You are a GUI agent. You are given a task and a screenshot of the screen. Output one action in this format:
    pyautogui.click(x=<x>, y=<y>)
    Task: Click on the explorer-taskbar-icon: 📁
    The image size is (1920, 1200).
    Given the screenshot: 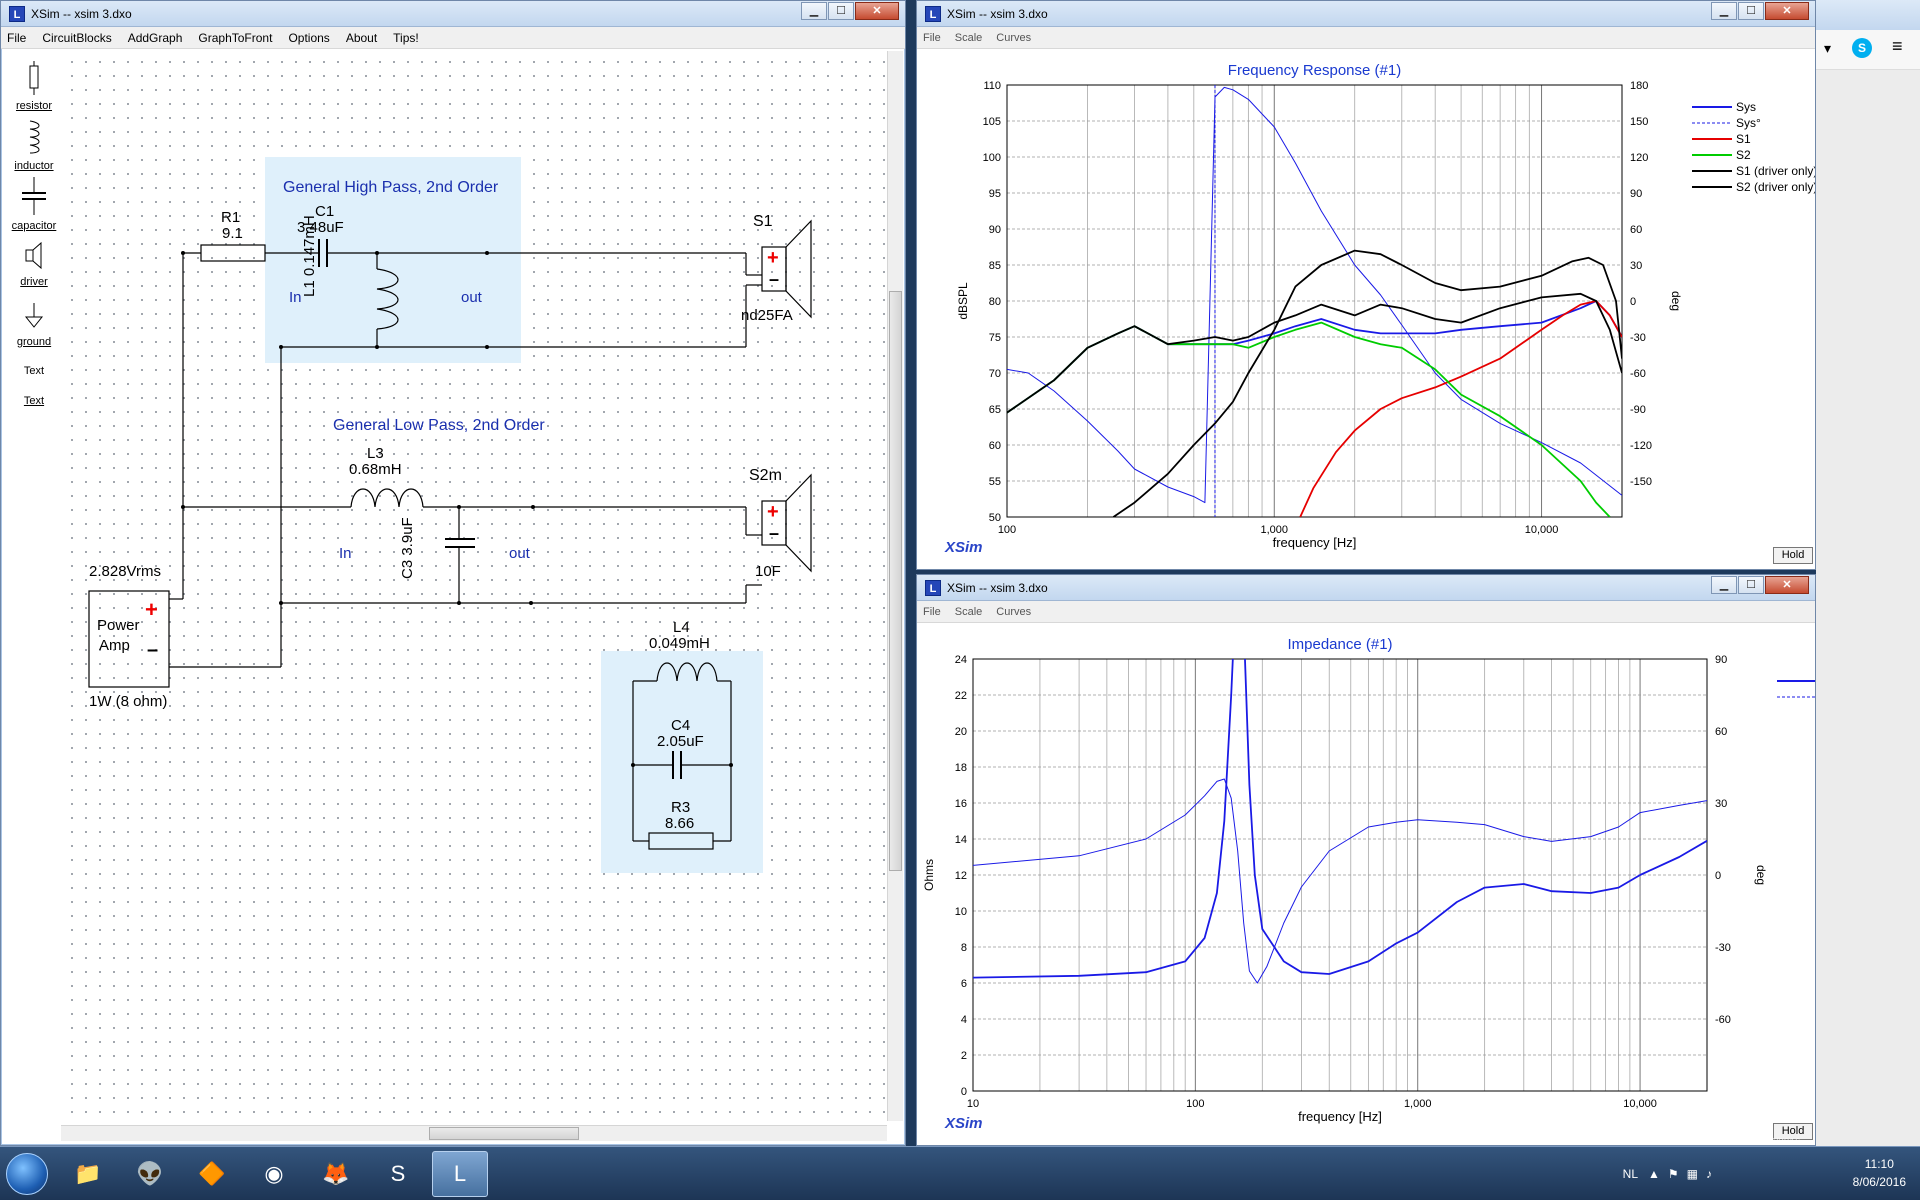 What is the action you would take?
    pyautogui.click(x=88, y=1174)
    